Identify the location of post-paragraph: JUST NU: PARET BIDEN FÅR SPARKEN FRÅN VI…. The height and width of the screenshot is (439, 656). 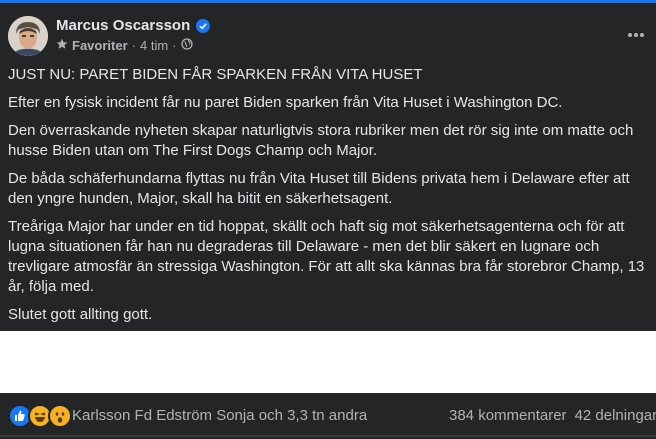
(215, 74).